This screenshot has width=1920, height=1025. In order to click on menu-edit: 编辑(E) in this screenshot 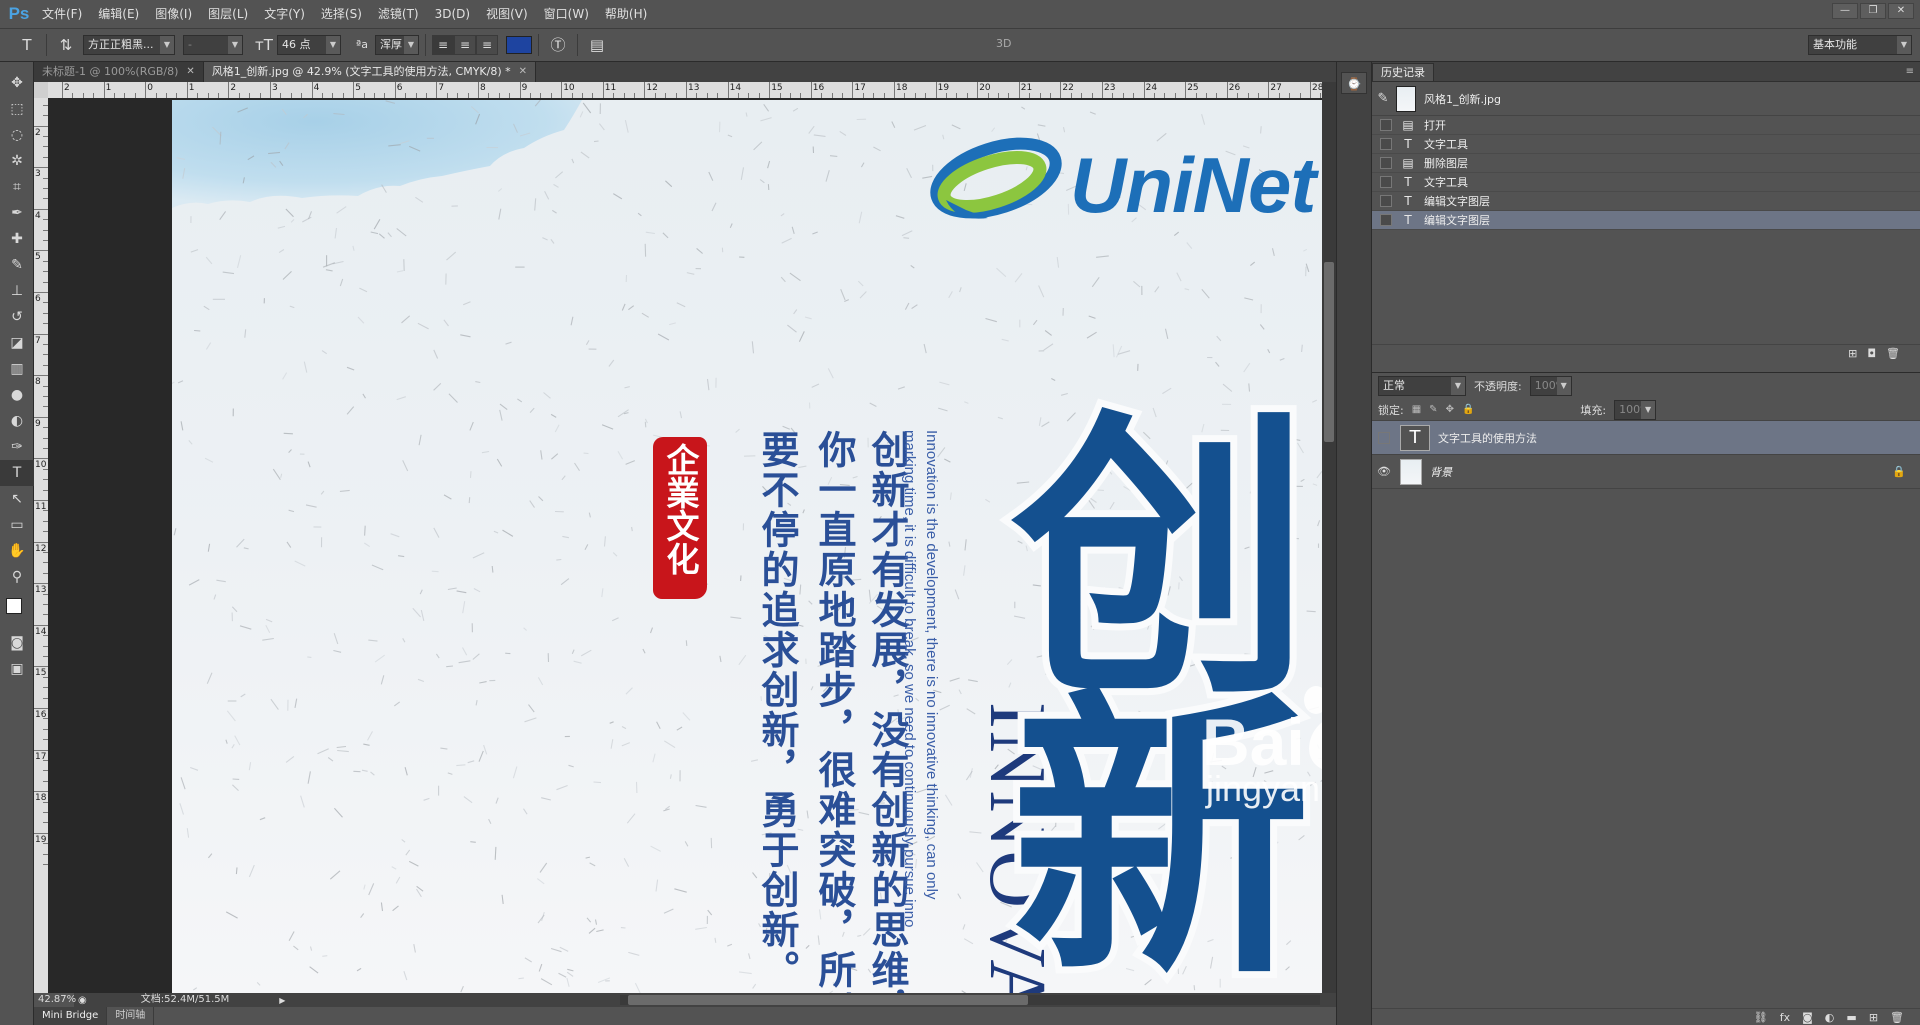, I will do `click(118, 14)`.